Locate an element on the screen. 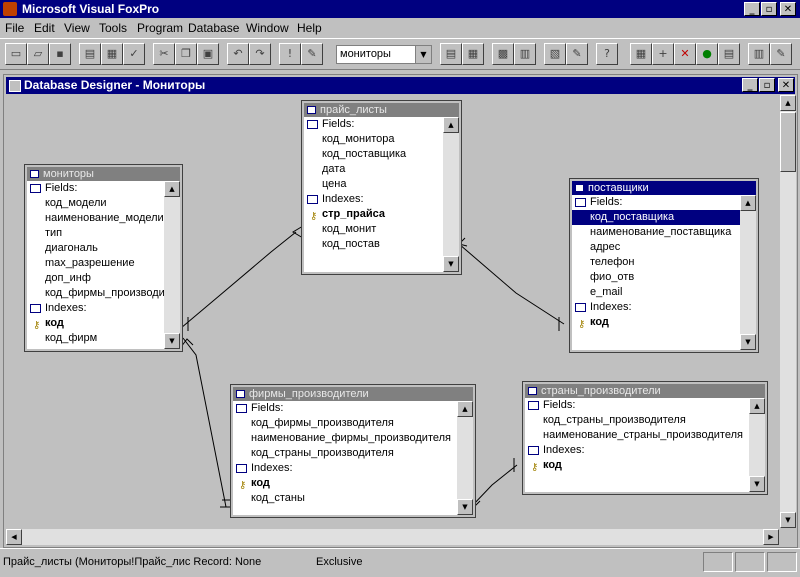  table-title-bar: фирмы_производители is located at coordinates (353, 394).